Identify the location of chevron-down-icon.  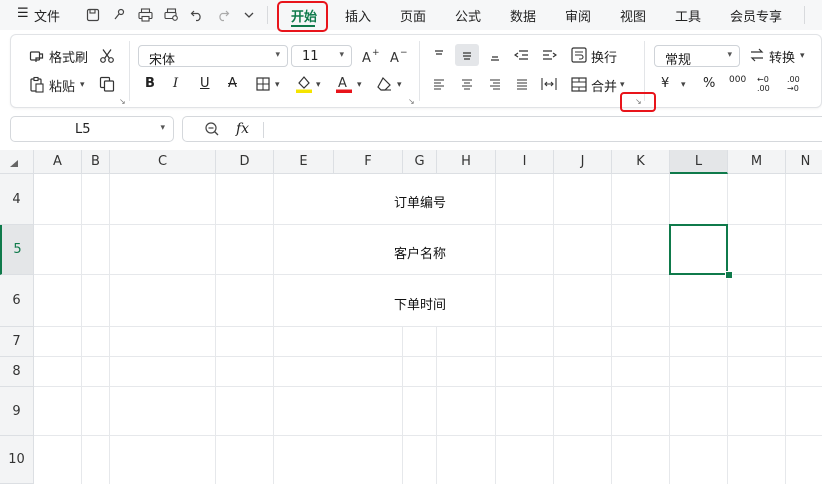
(249, 15).